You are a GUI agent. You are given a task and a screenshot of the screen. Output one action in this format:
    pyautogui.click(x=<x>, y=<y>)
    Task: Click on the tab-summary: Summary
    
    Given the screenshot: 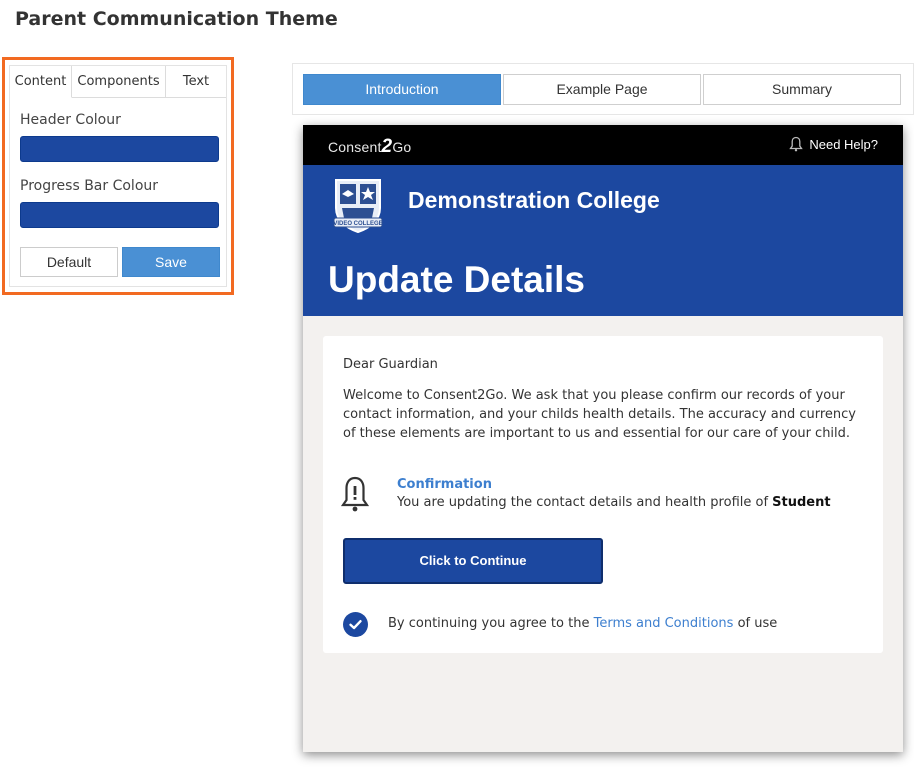 What is the action you would take?
    pyautogui.click(x=802, y=89)
    